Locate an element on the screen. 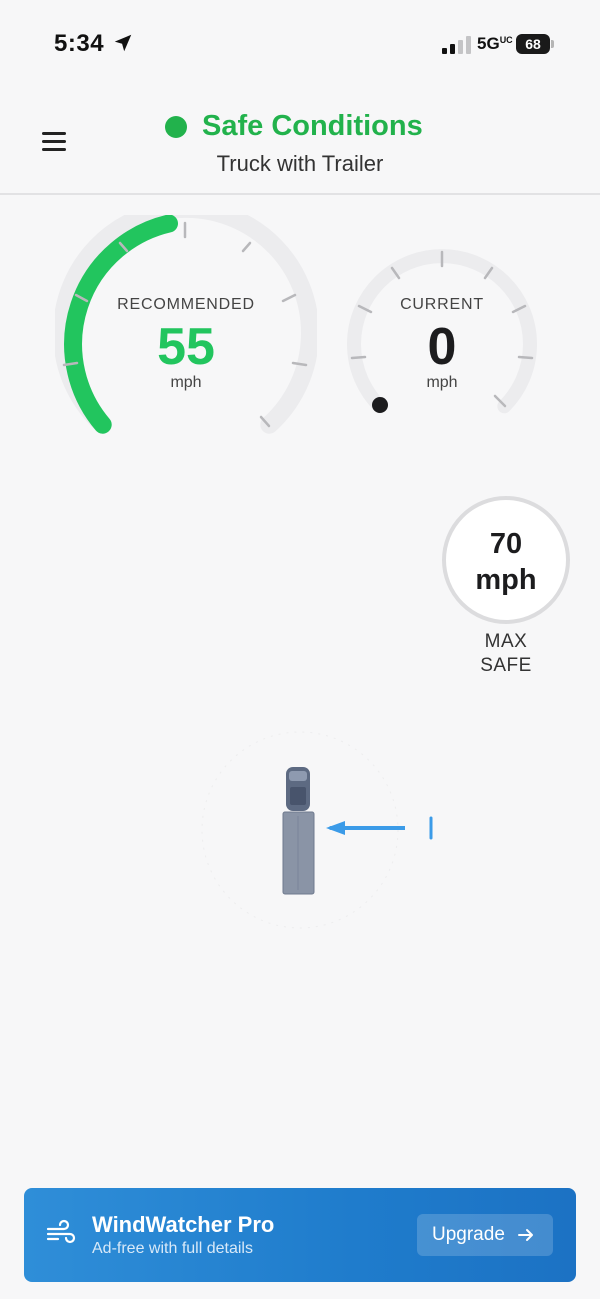 The image size is (600, 1299). recommended-value: 55 is located at coordinates (186, 347).